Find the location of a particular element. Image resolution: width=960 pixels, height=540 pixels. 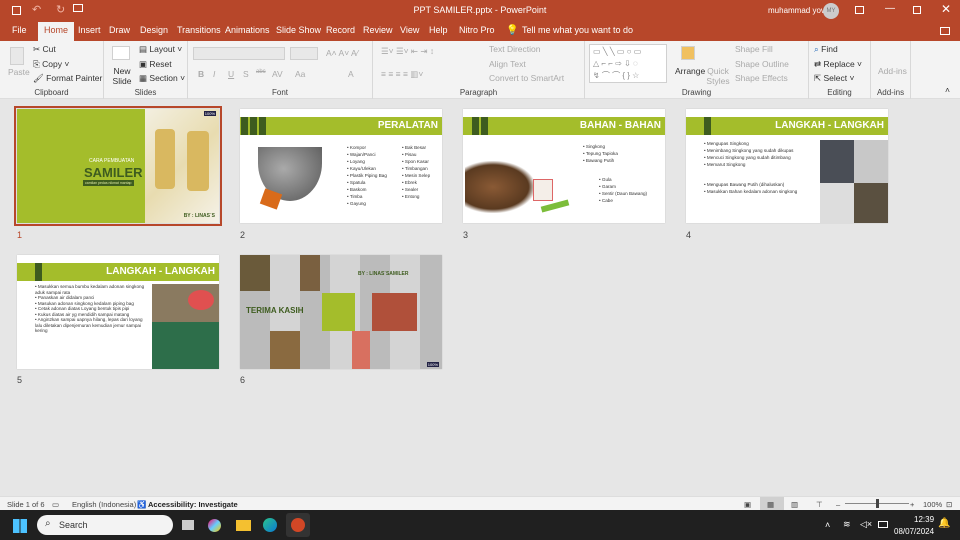

edge-icon is located at coordinates (270, 525).